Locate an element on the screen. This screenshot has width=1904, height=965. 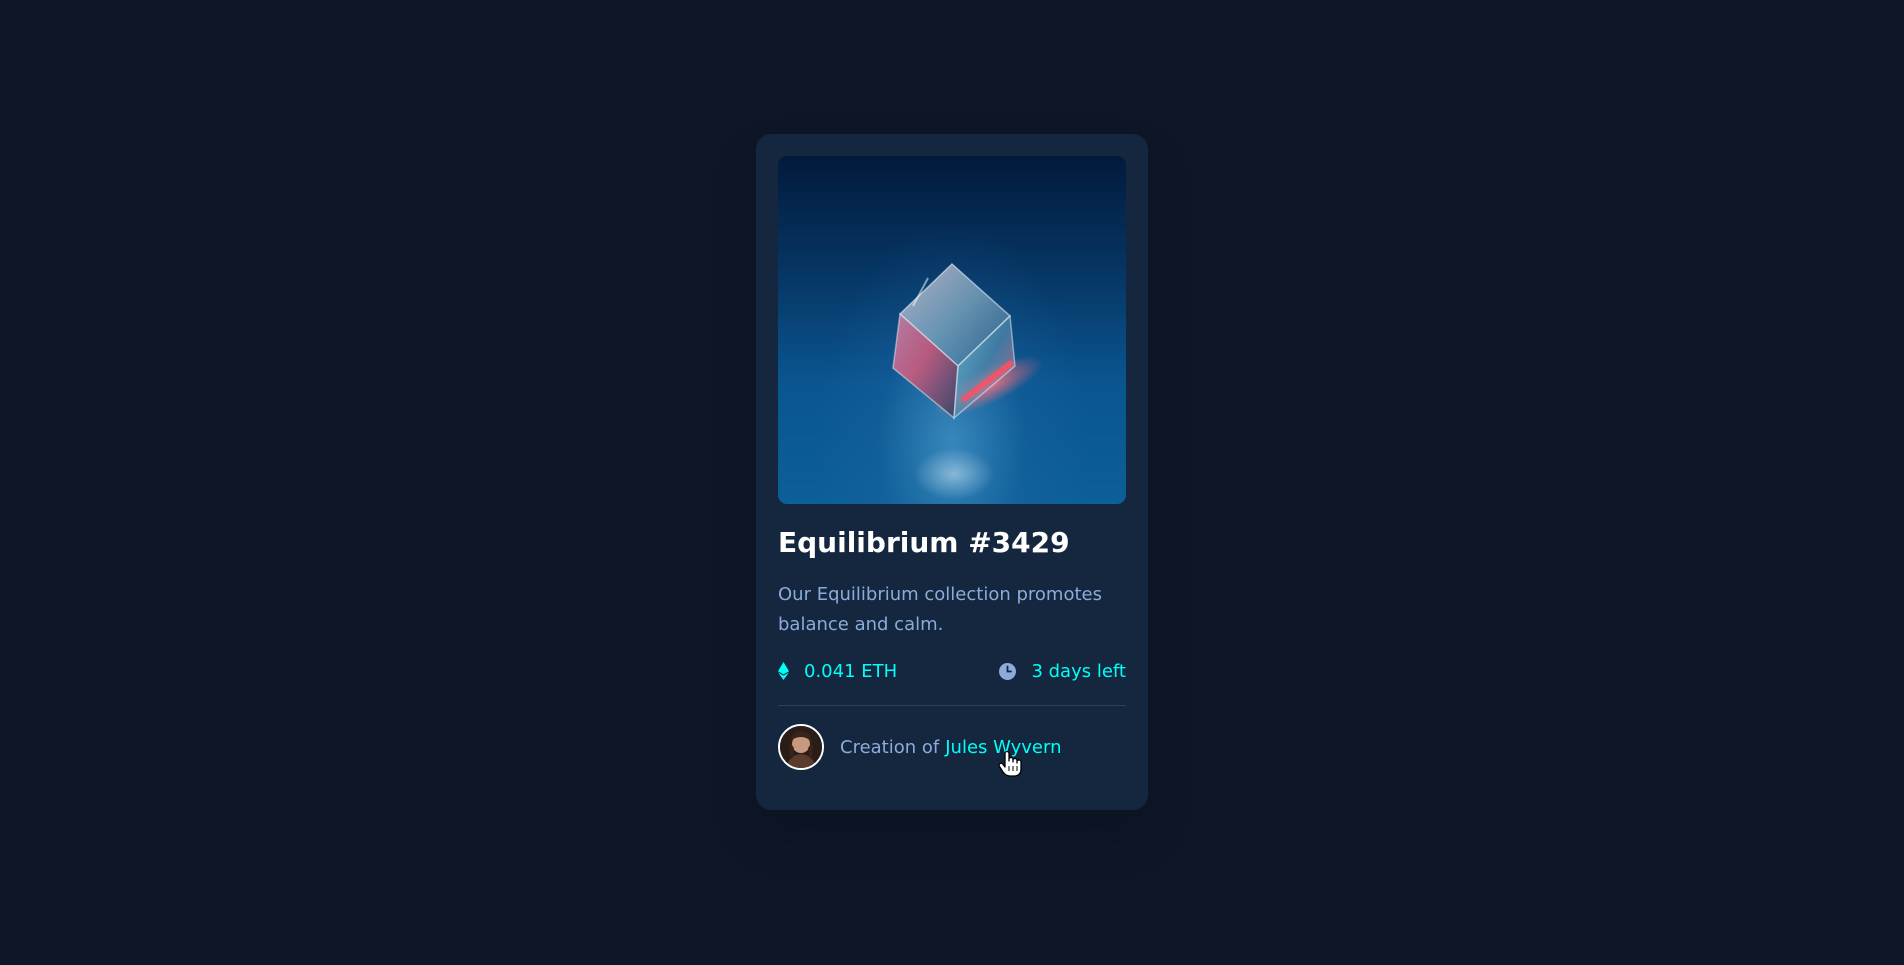
crystal-cube-image is located at coordinates (967, 381).